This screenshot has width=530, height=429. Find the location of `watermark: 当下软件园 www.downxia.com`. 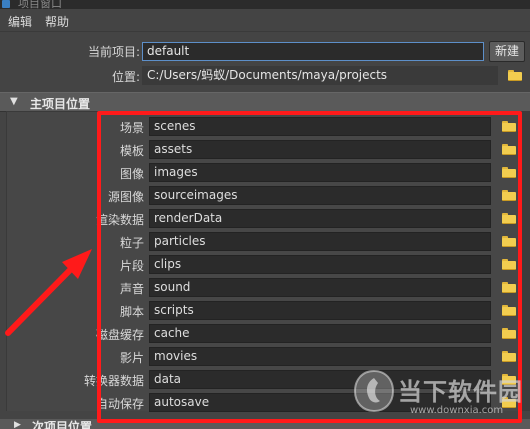

watermark: 当下软件园 www.downxia.com is located at coordinates (441, 398).